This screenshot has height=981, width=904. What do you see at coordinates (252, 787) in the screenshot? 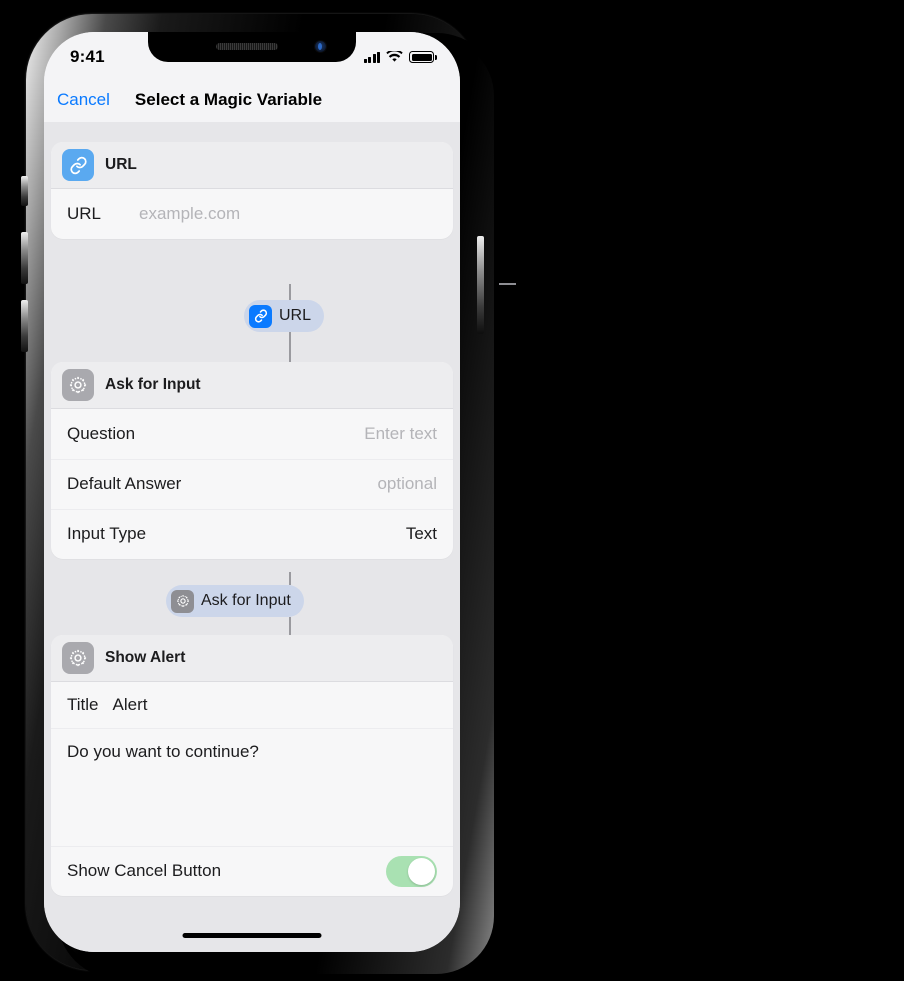
I see `alert-message-input: Do you want to continue?` at bounding box center [252, 787].